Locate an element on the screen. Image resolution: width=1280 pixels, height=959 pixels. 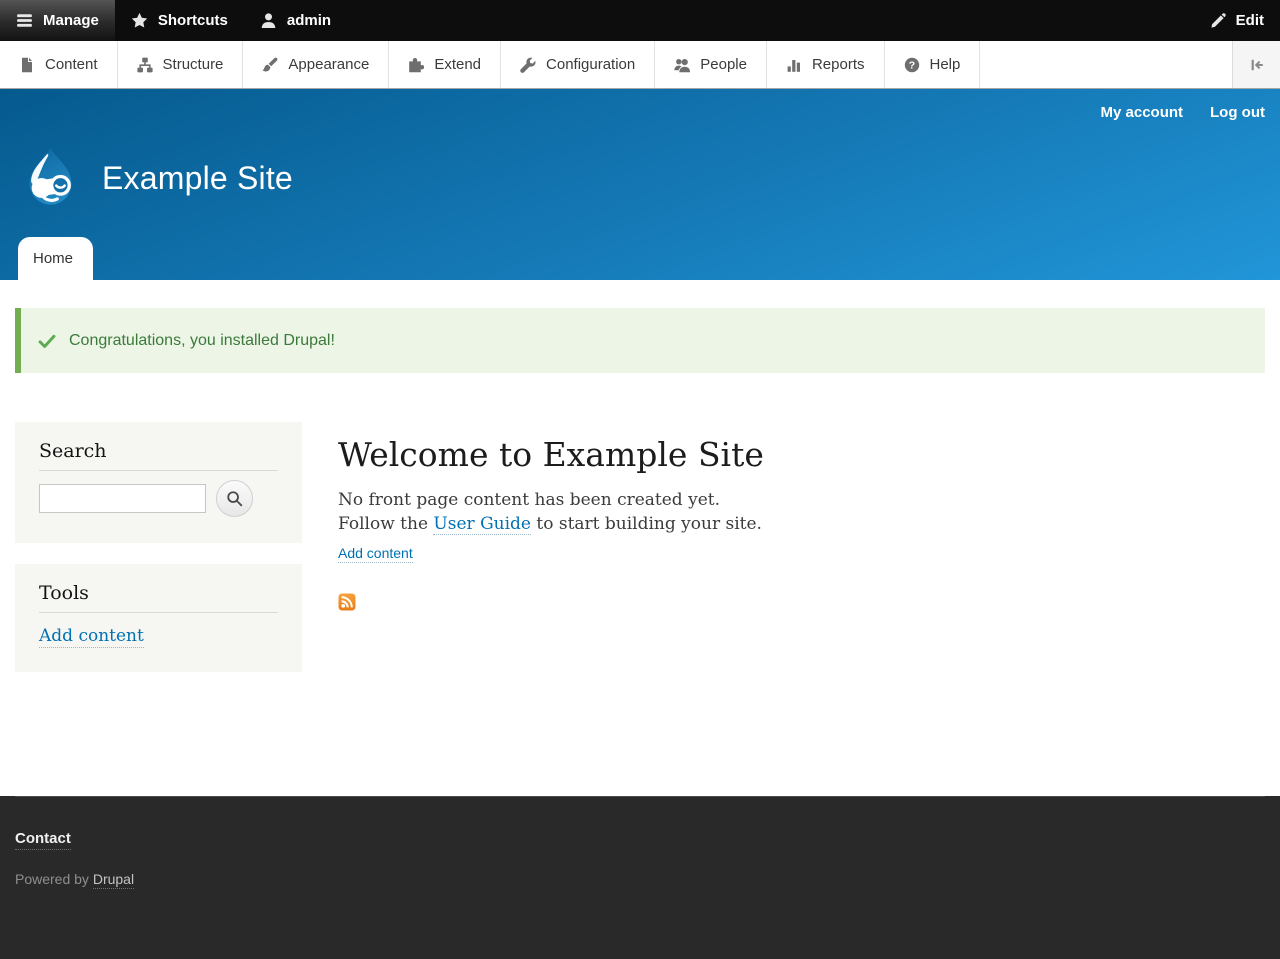
tools-block-title: Tools is located at coordinates (158, 597).